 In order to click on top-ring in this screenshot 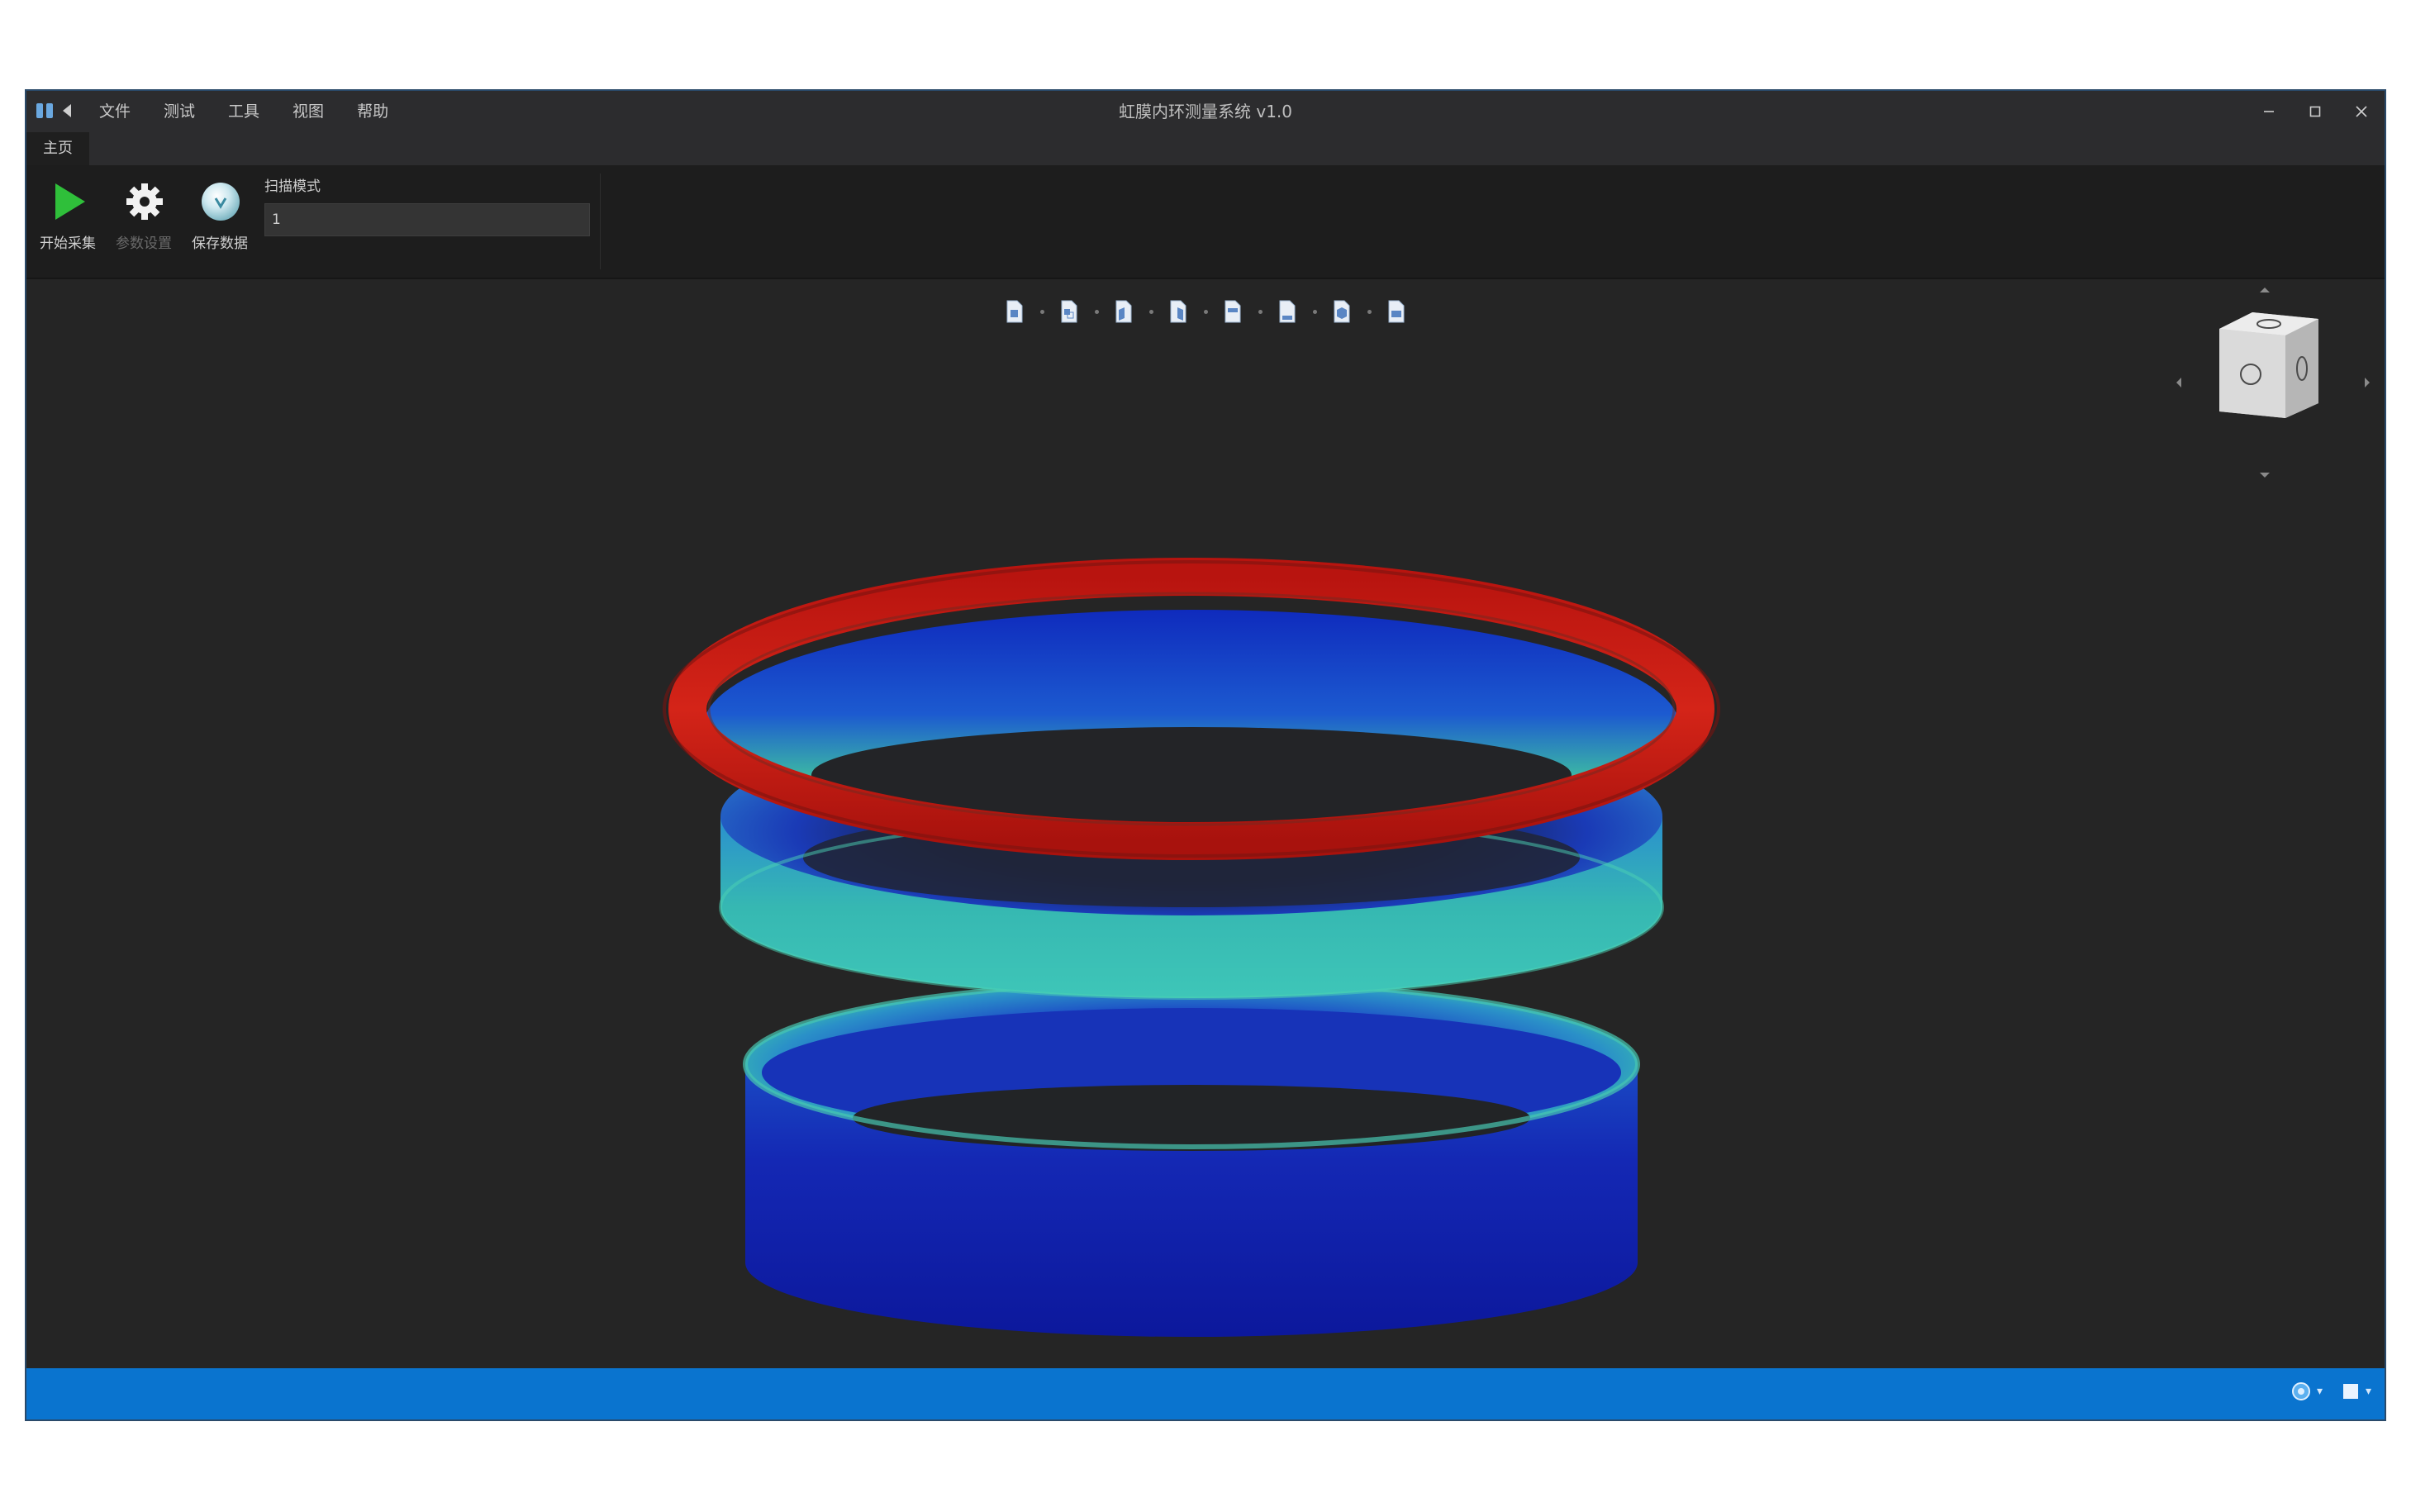, I will do `click(1191, 709)`.